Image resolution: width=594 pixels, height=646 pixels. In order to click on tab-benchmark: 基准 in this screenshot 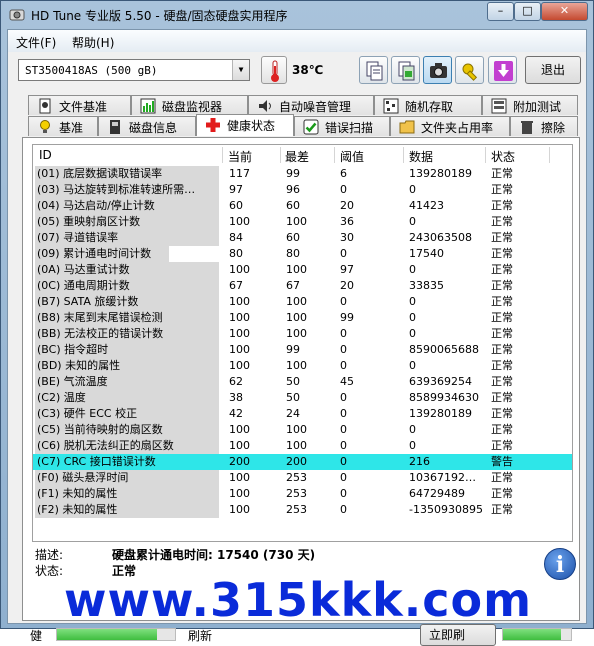, I will do `click(63, 126)`.